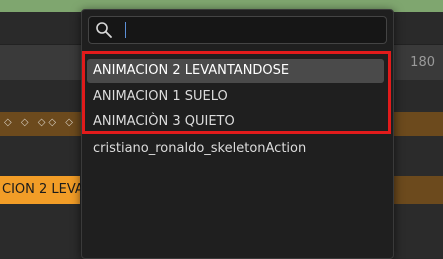 This screenshot has width=443, height=259. I want to click on search-icon, so click(104, 30).